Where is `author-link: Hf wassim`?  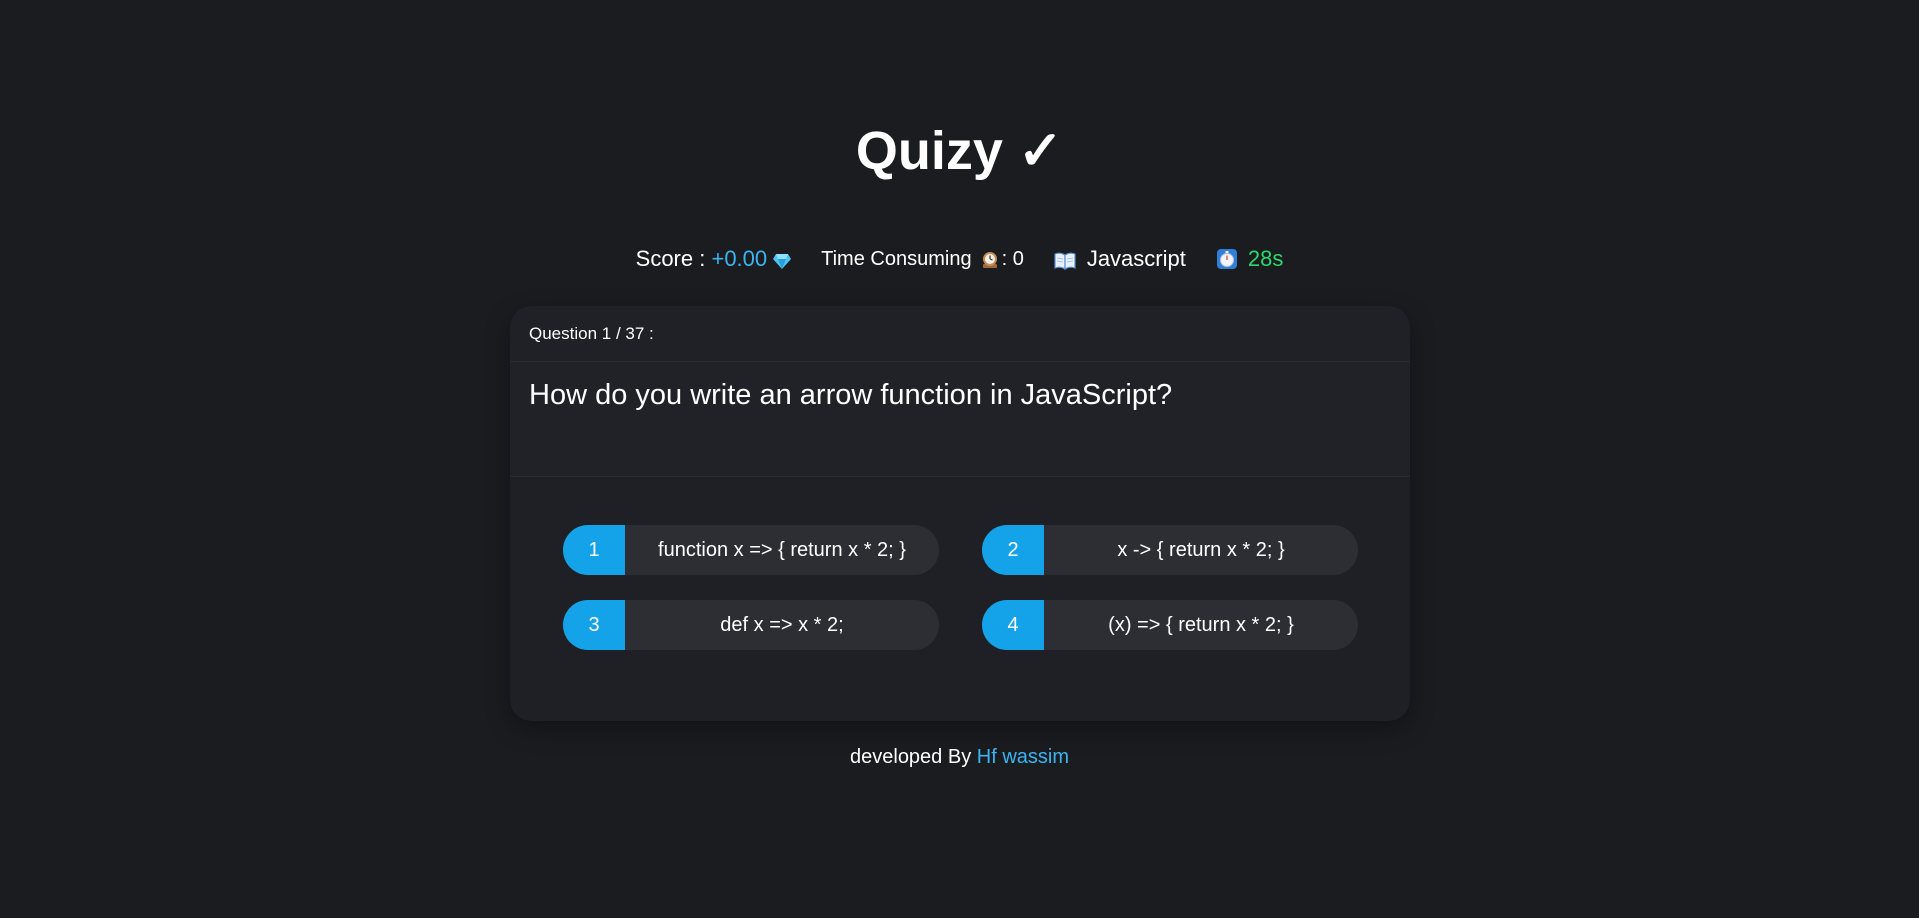 author-link: Hf wassim is located at coordinates (1023, 757).